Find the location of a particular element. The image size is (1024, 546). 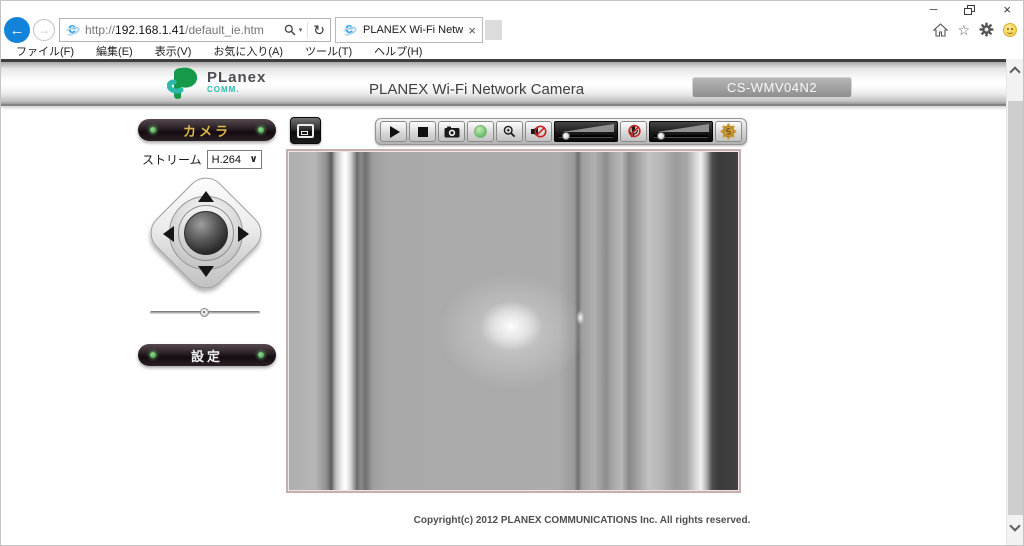

pan-right-arrow is located at coordinates (243, 234).